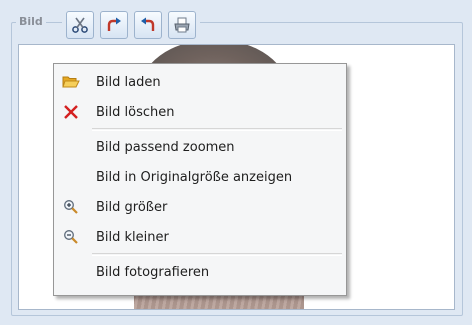 The image size is (472, 325). What do you see at coordinates (71, 82) in the screenshot?
I see `folder-open-icon` at bounding box center [71, 82].